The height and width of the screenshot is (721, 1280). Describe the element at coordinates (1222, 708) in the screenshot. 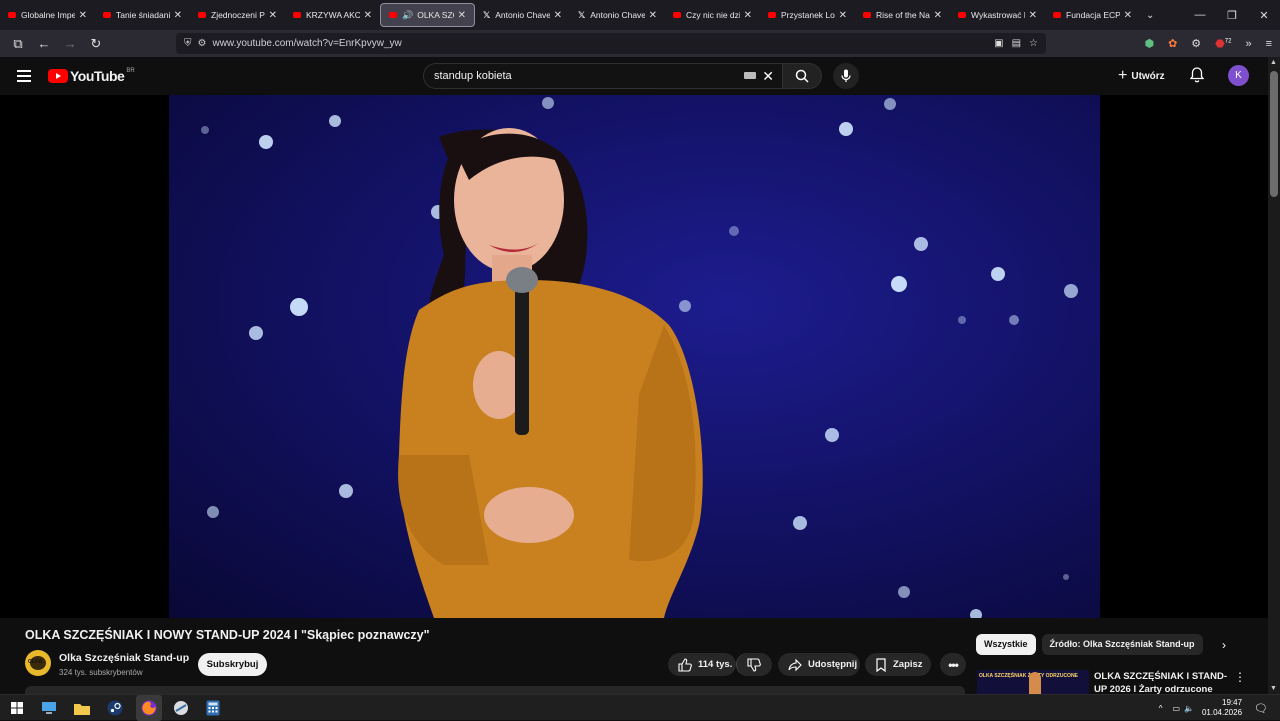

I see `taskbar-clock: 19:47 01.04.2026` at that location.